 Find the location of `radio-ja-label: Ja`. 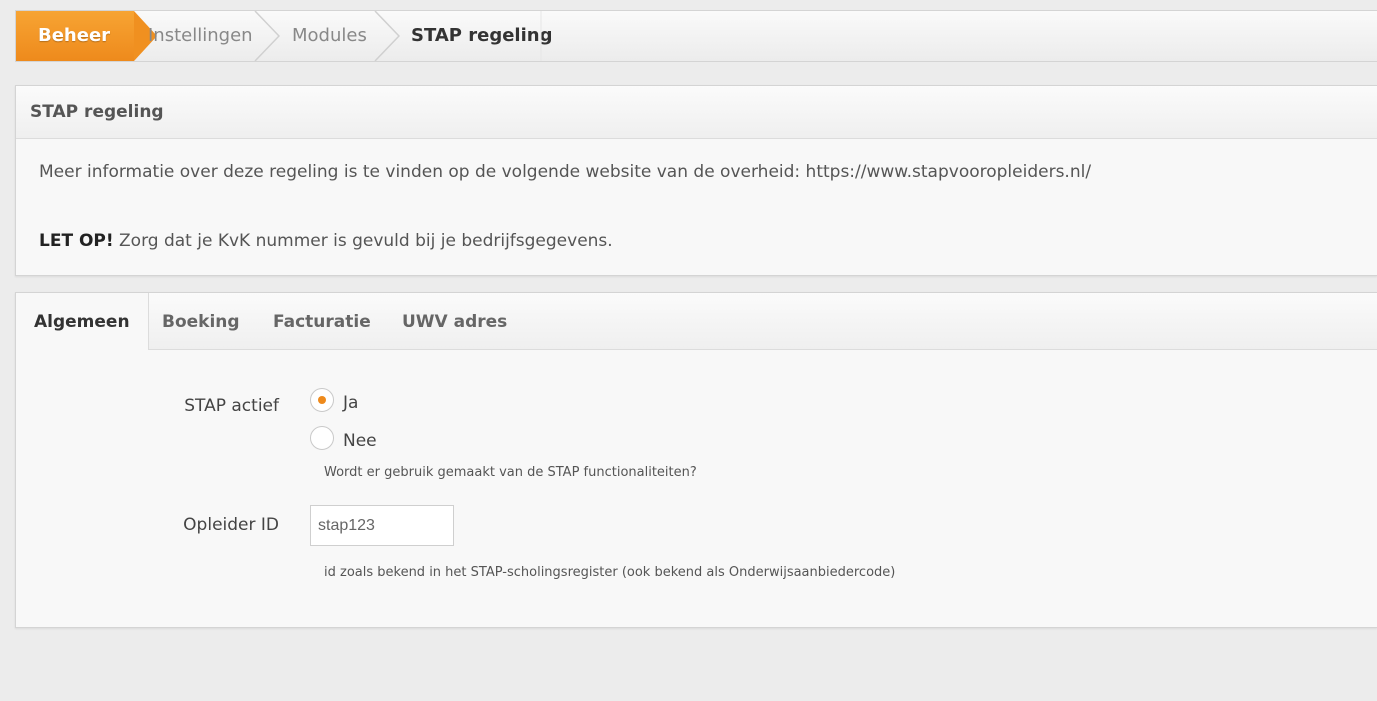

radio-ja-label: Ja is located at coordinates (350, 403).